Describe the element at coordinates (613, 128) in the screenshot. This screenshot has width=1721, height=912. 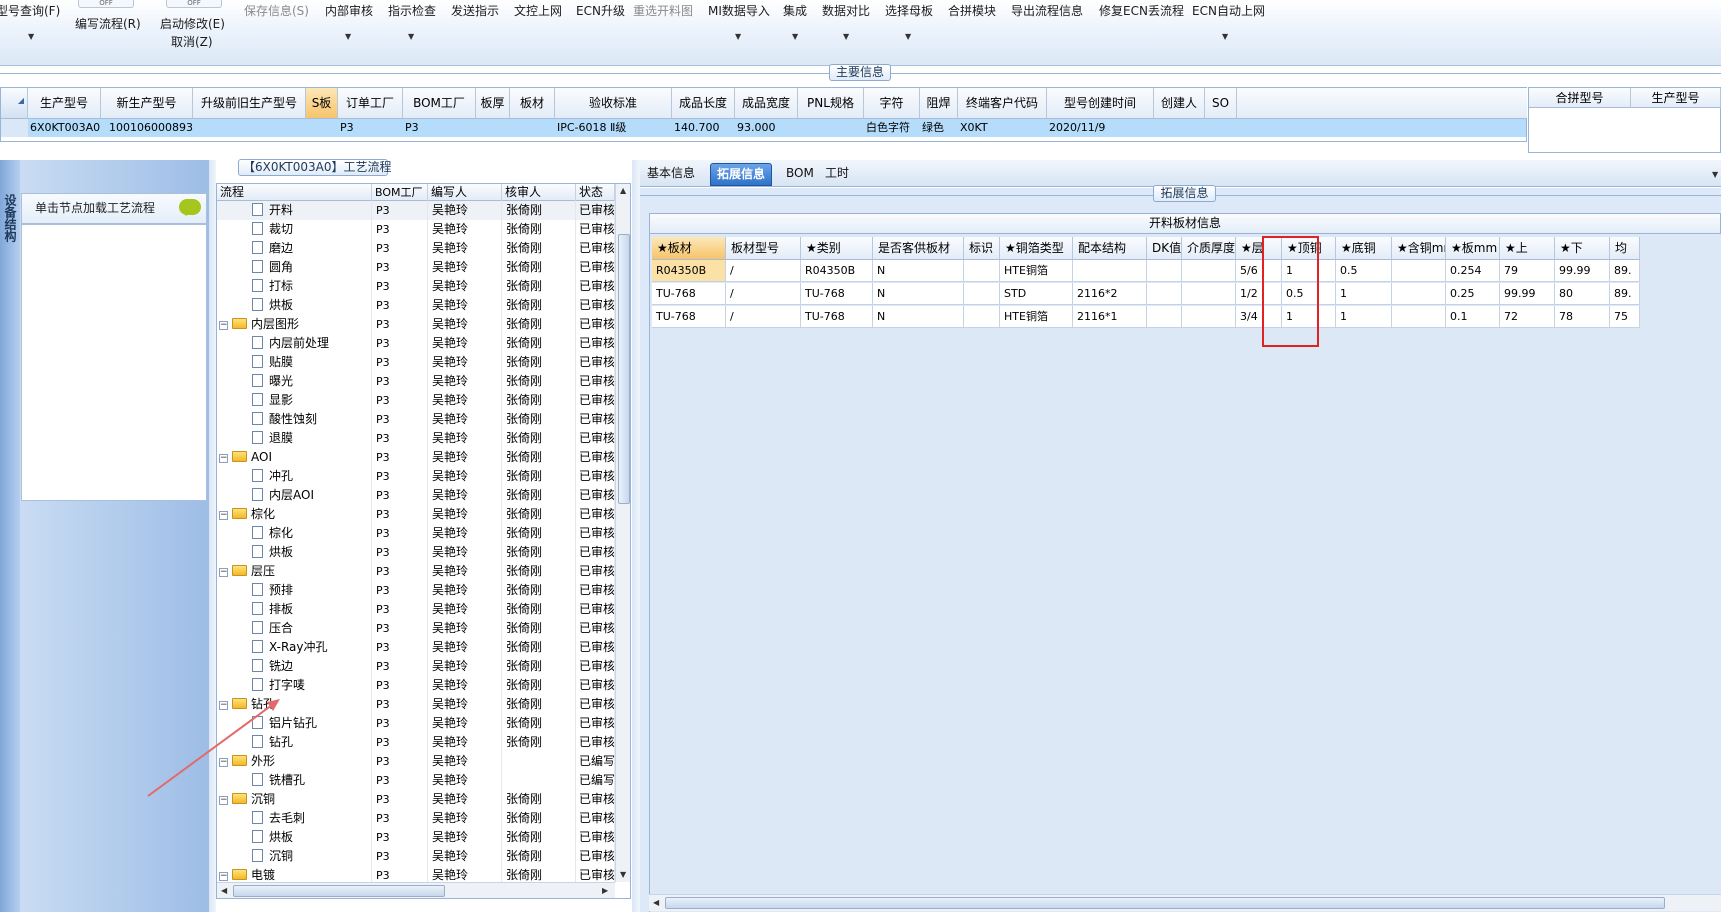
I see `cell: IPC-6018 Ⅱ级` at that location.